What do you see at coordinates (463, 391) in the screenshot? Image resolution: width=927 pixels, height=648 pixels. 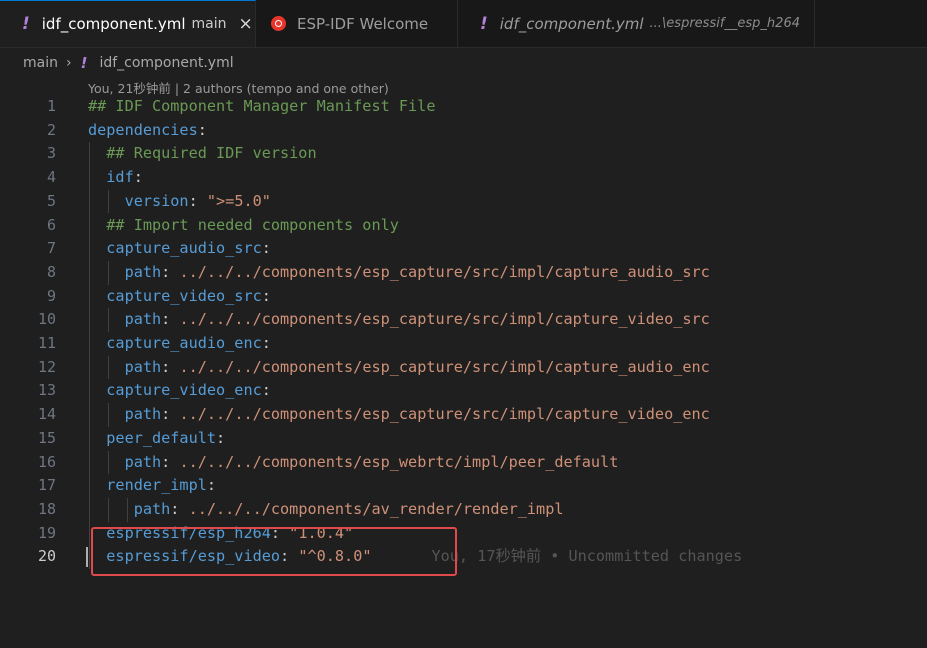 I see `code-line: 13 capture_video_enc:` at bounding box center [463, 391].